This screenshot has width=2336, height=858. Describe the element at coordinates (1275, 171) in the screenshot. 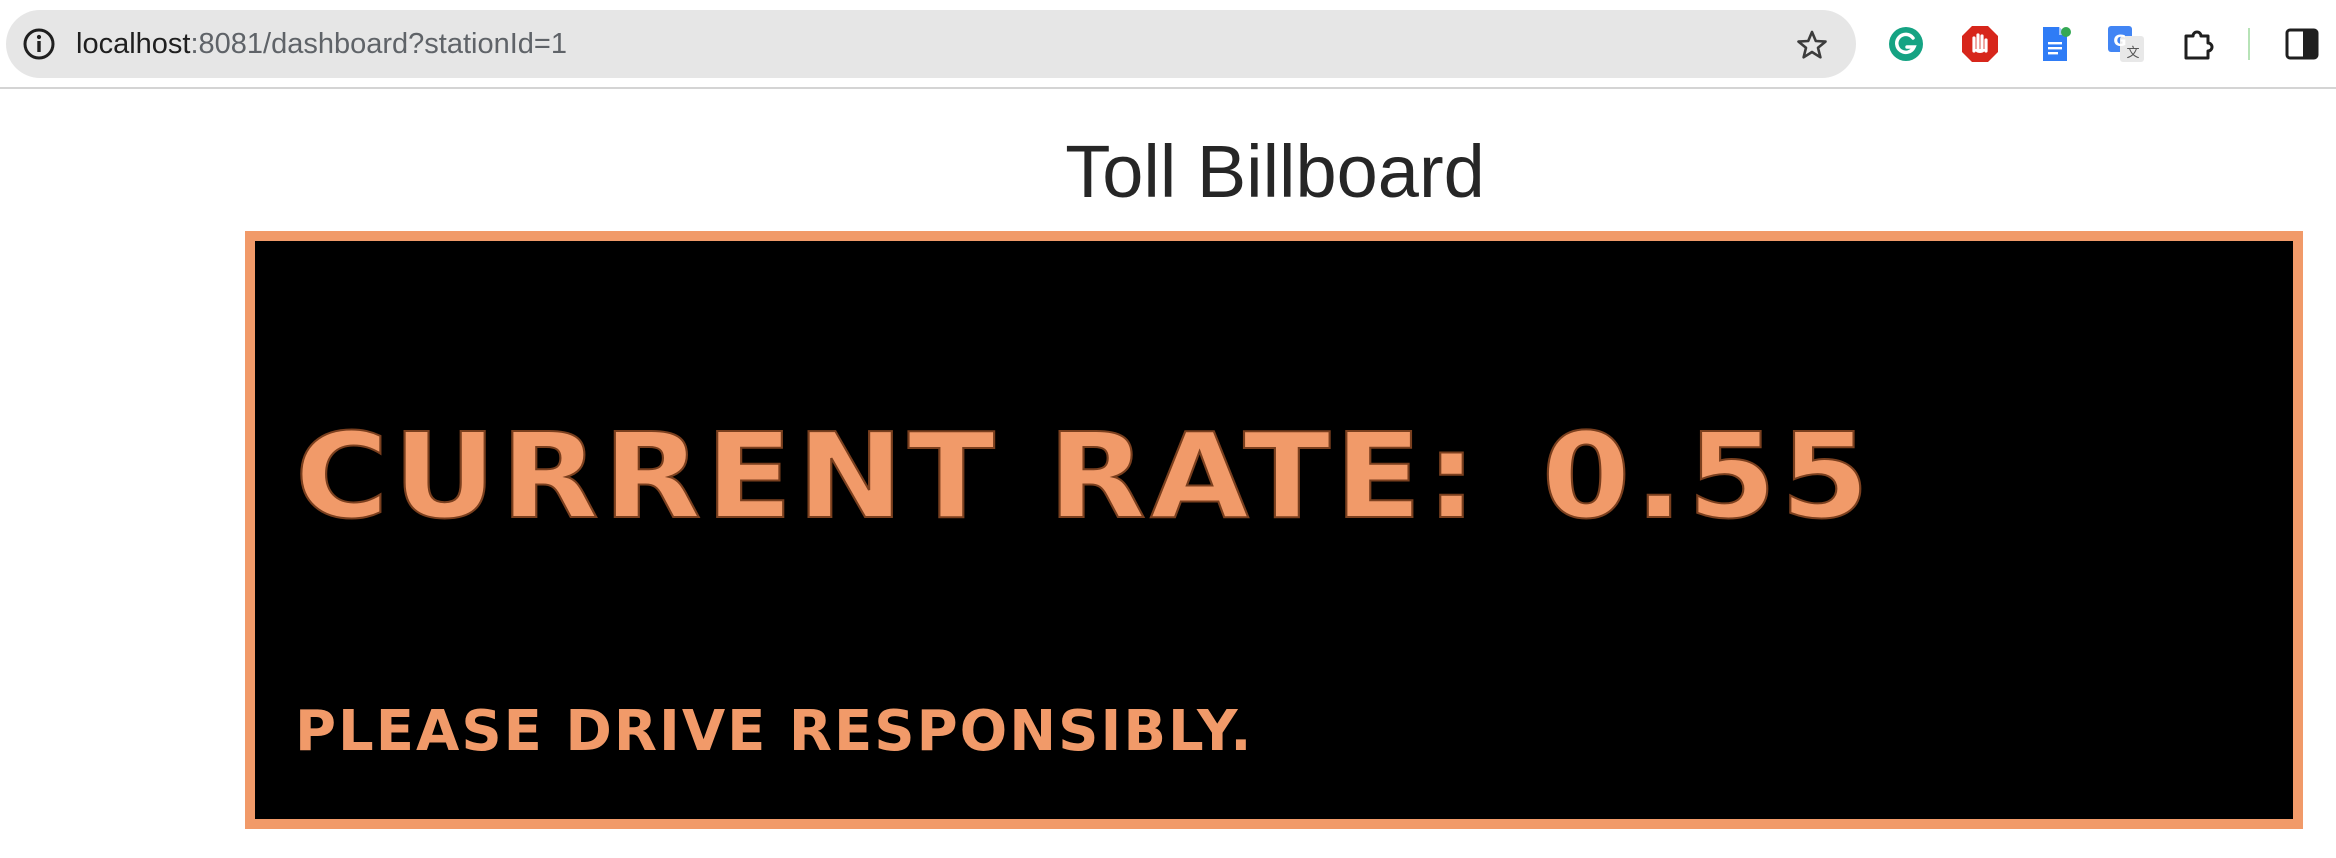

I see `page-title: Toll Billboard` at that location.